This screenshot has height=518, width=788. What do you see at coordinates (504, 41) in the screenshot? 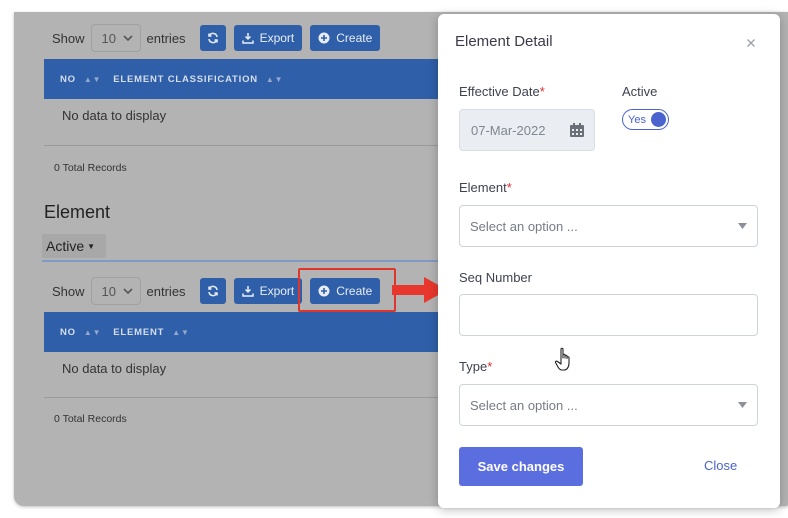
I see `modal-title: Element Detail` at bounding box center [504, 41].